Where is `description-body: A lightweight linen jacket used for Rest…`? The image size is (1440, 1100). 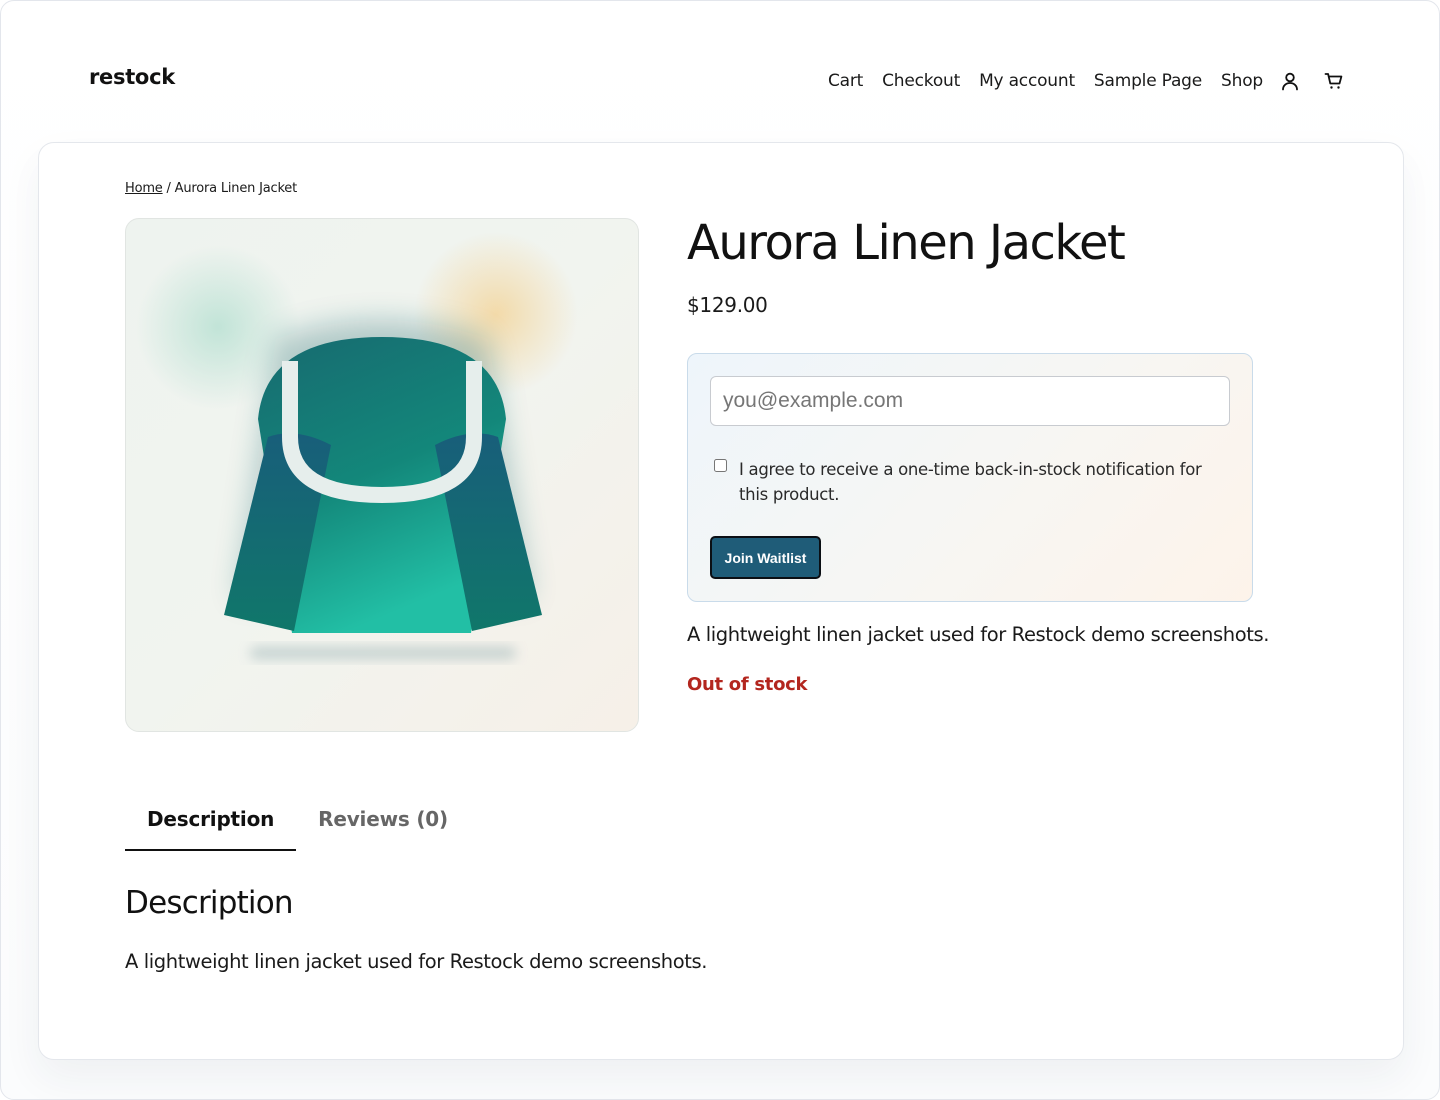 description-body: A lightweight linen jacket used for Rest… is located at coordinates (416, 961).